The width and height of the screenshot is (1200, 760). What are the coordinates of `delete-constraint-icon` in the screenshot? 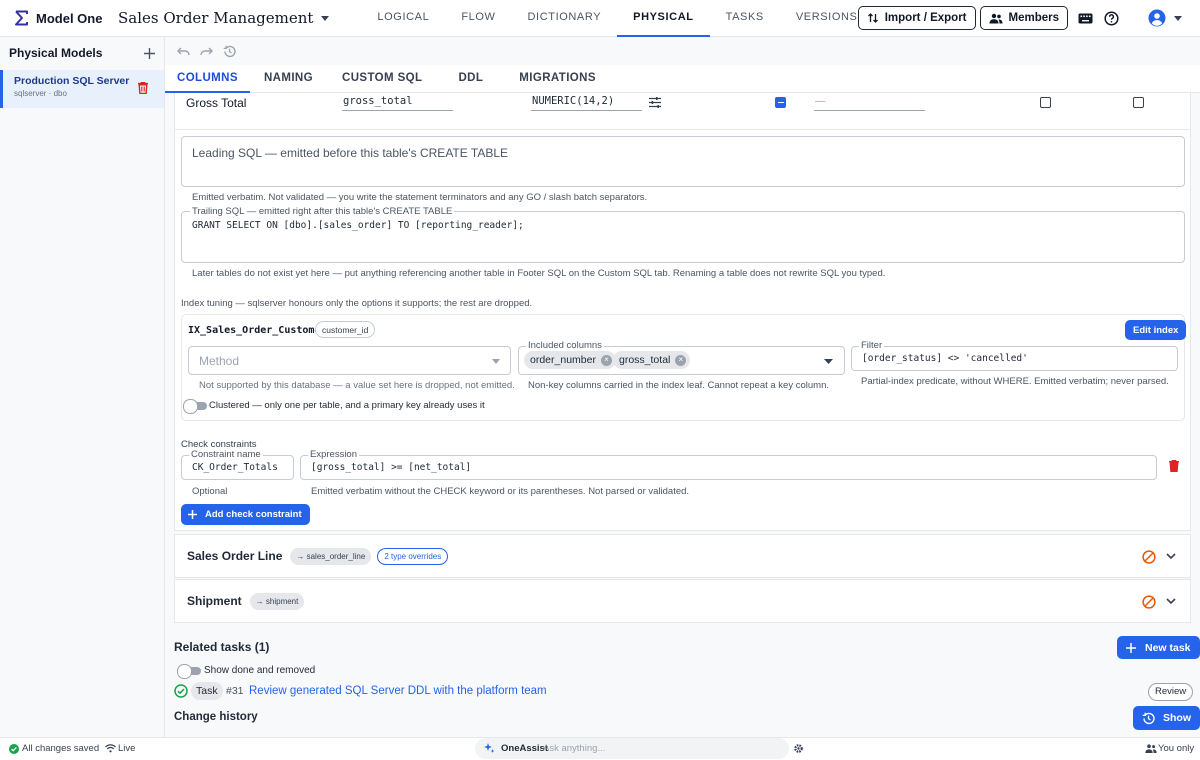 It's located at (1174, 466).